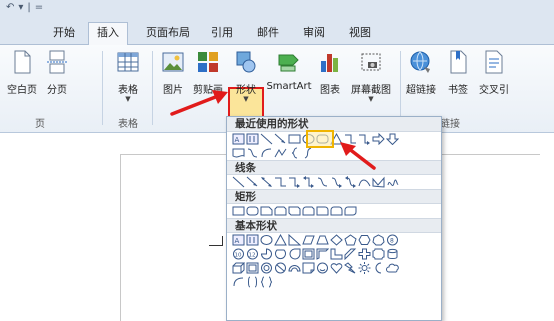  Describe the element at coordinates (294, 268) in the screenshot. I see `block-arc-icon` at that location.